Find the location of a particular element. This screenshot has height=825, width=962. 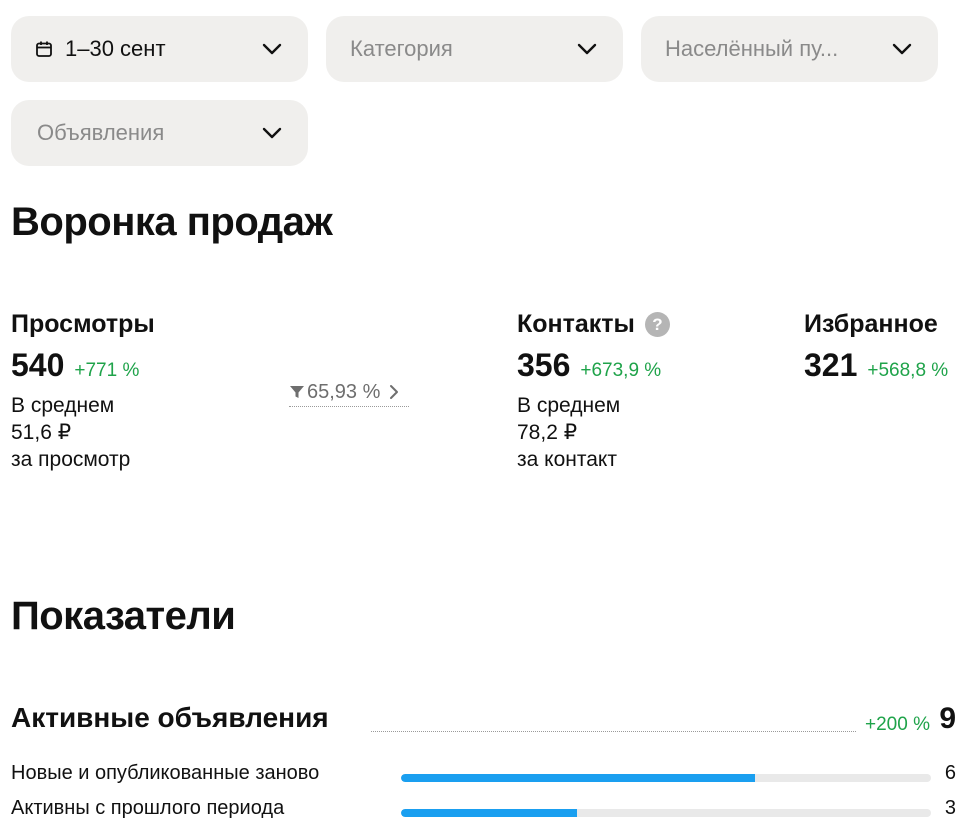

conversion-rate-link: 65,93 % is located at coordinates (349, 392).